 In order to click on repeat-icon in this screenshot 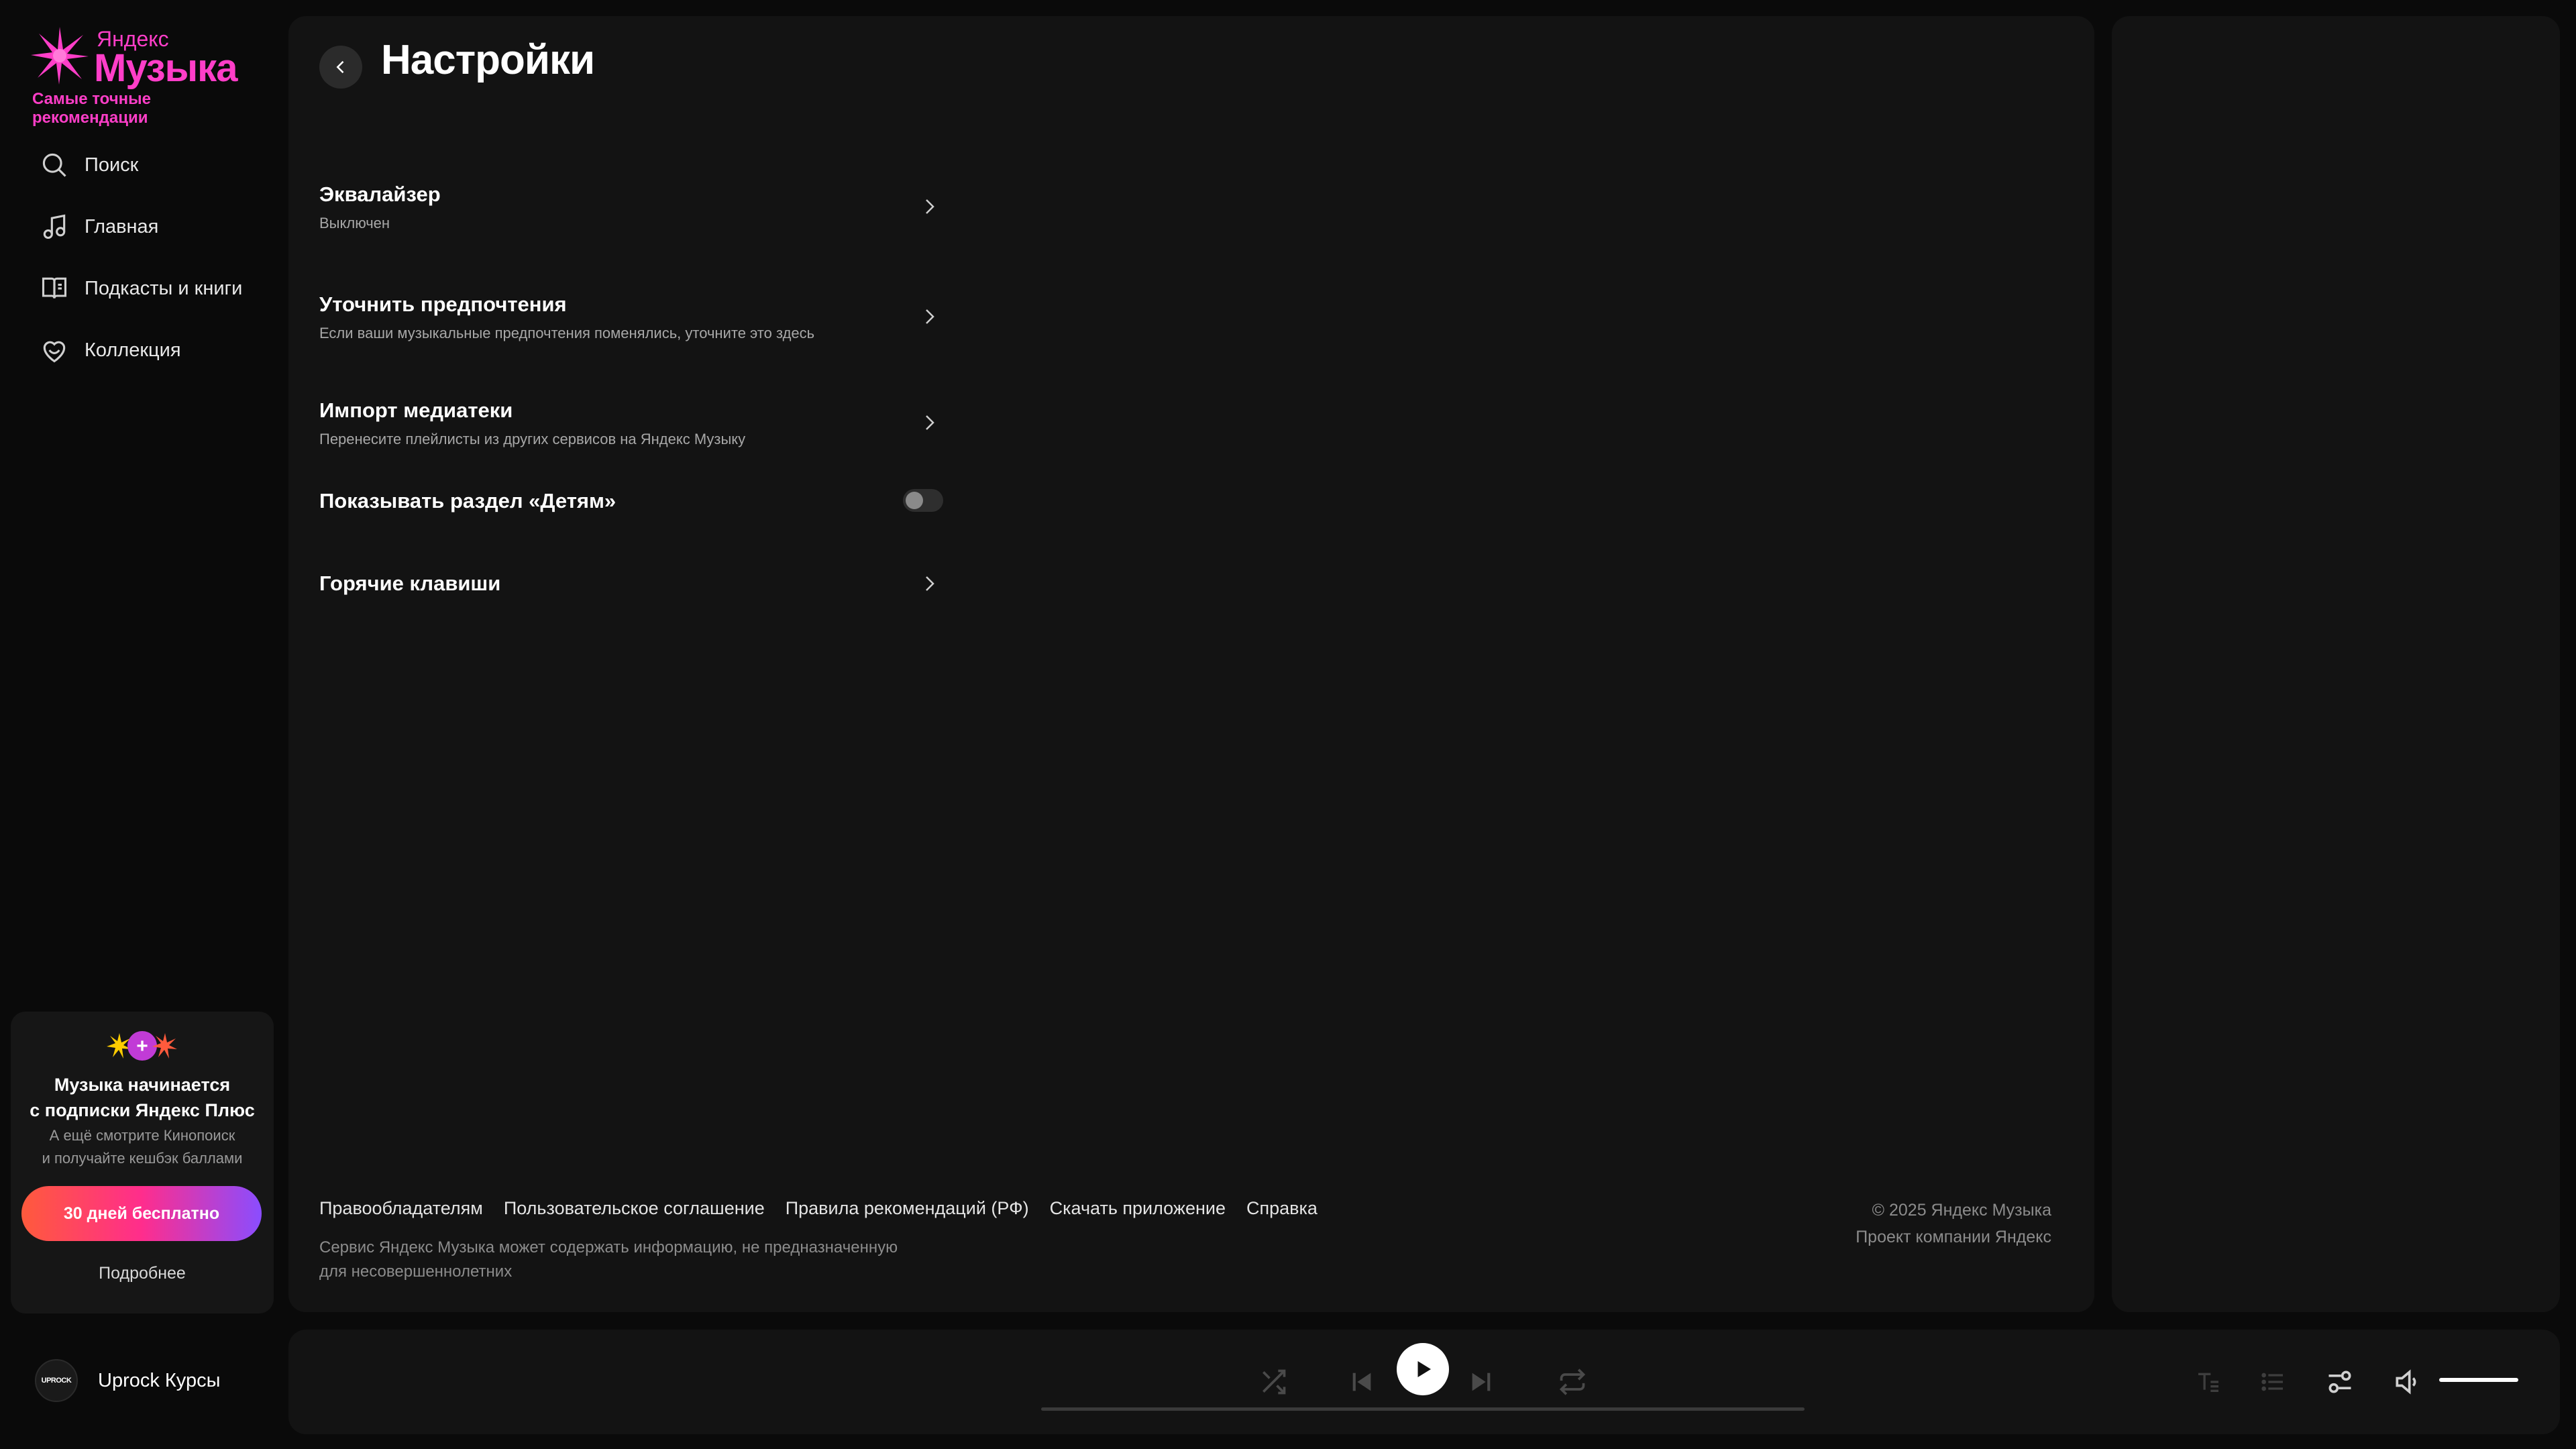, I will do `click(1572, 1382)`.